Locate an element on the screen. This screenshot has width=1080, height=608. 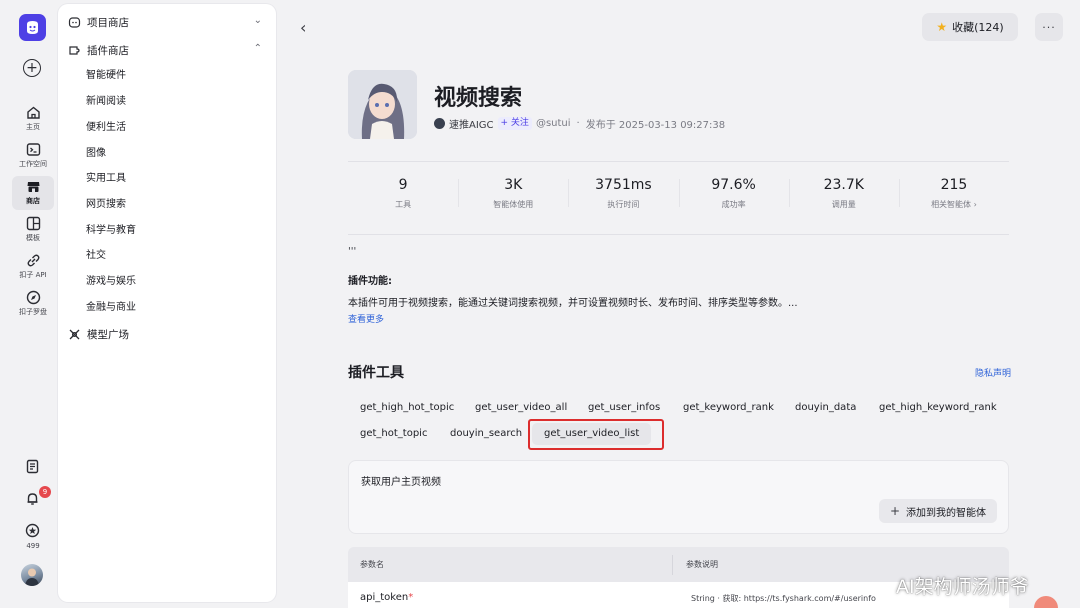
param-name: api_token* is located at coordinates (386, 597).